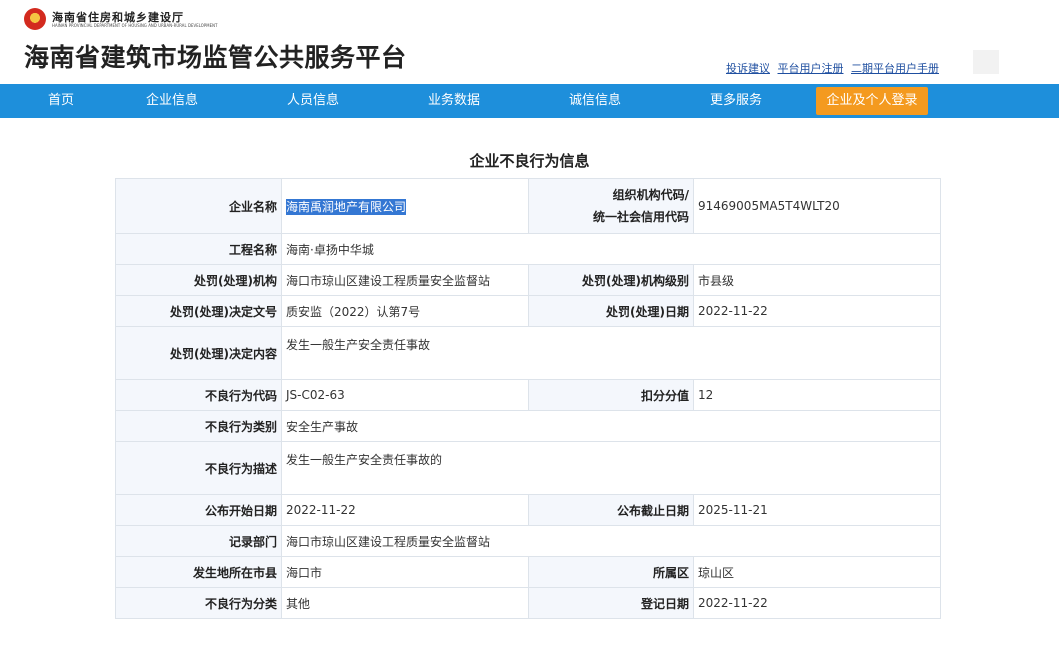 This screenshot has width=1059, height=646. I want to click on district-value: 琼山区, so click(817, 572).